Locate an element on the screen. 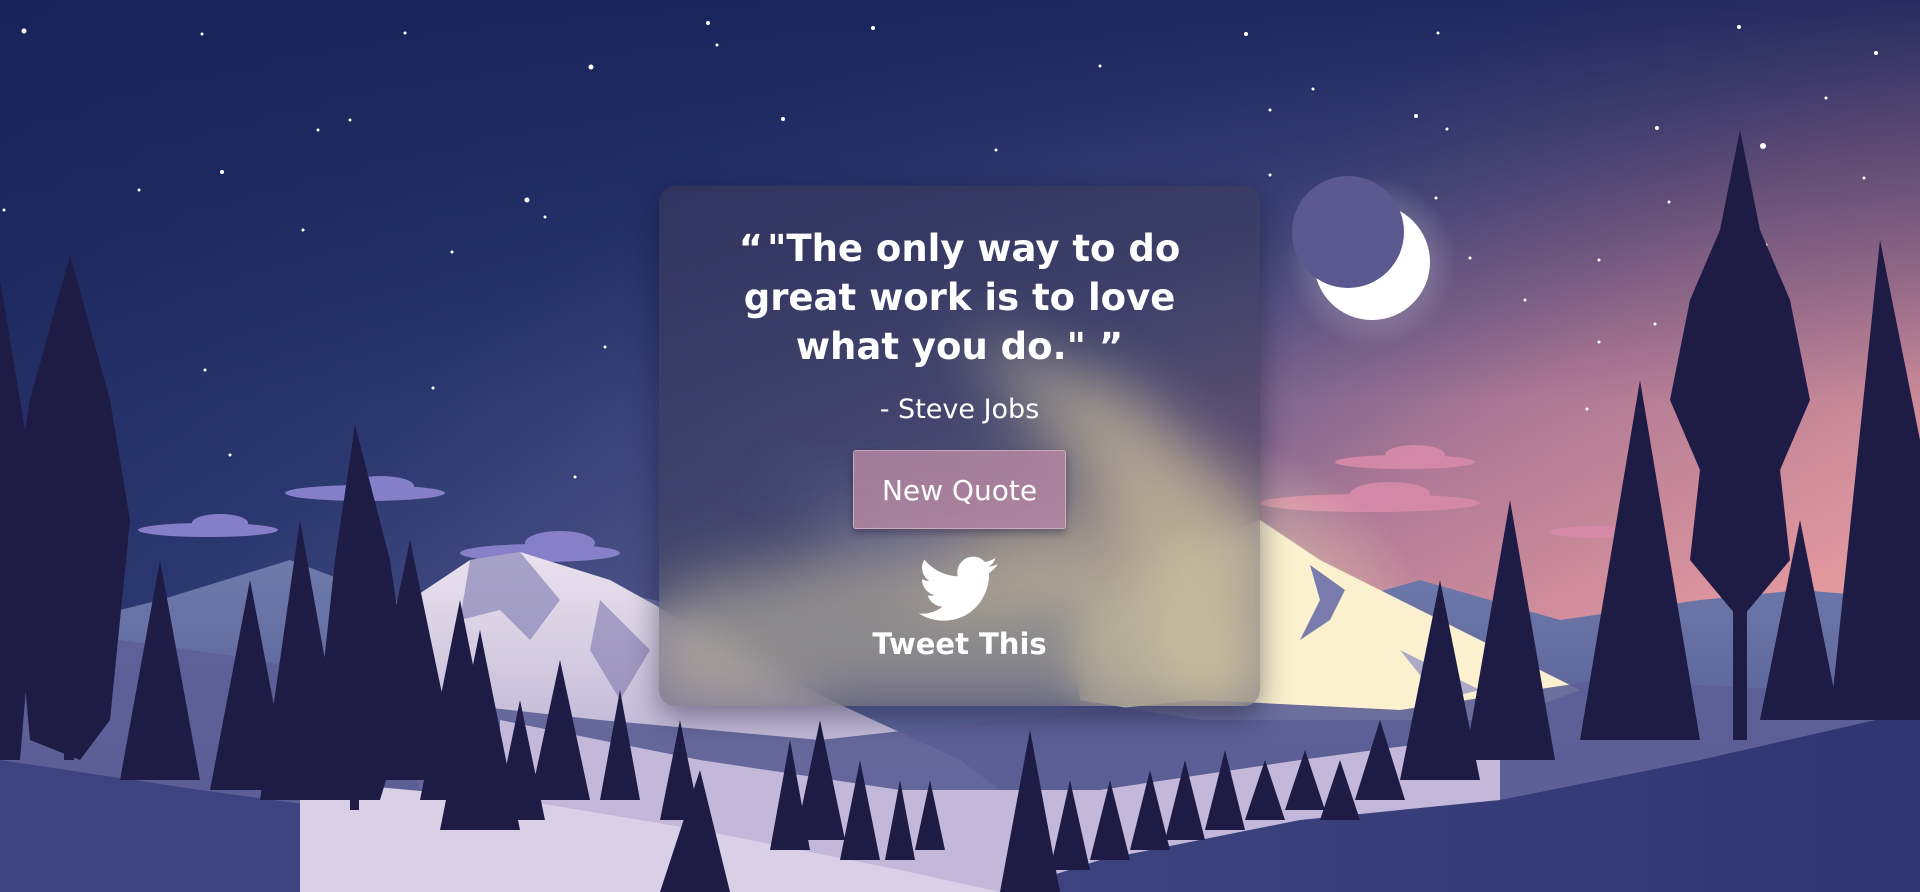  open-quote-mark: “ is located at coordinates (751, 248).